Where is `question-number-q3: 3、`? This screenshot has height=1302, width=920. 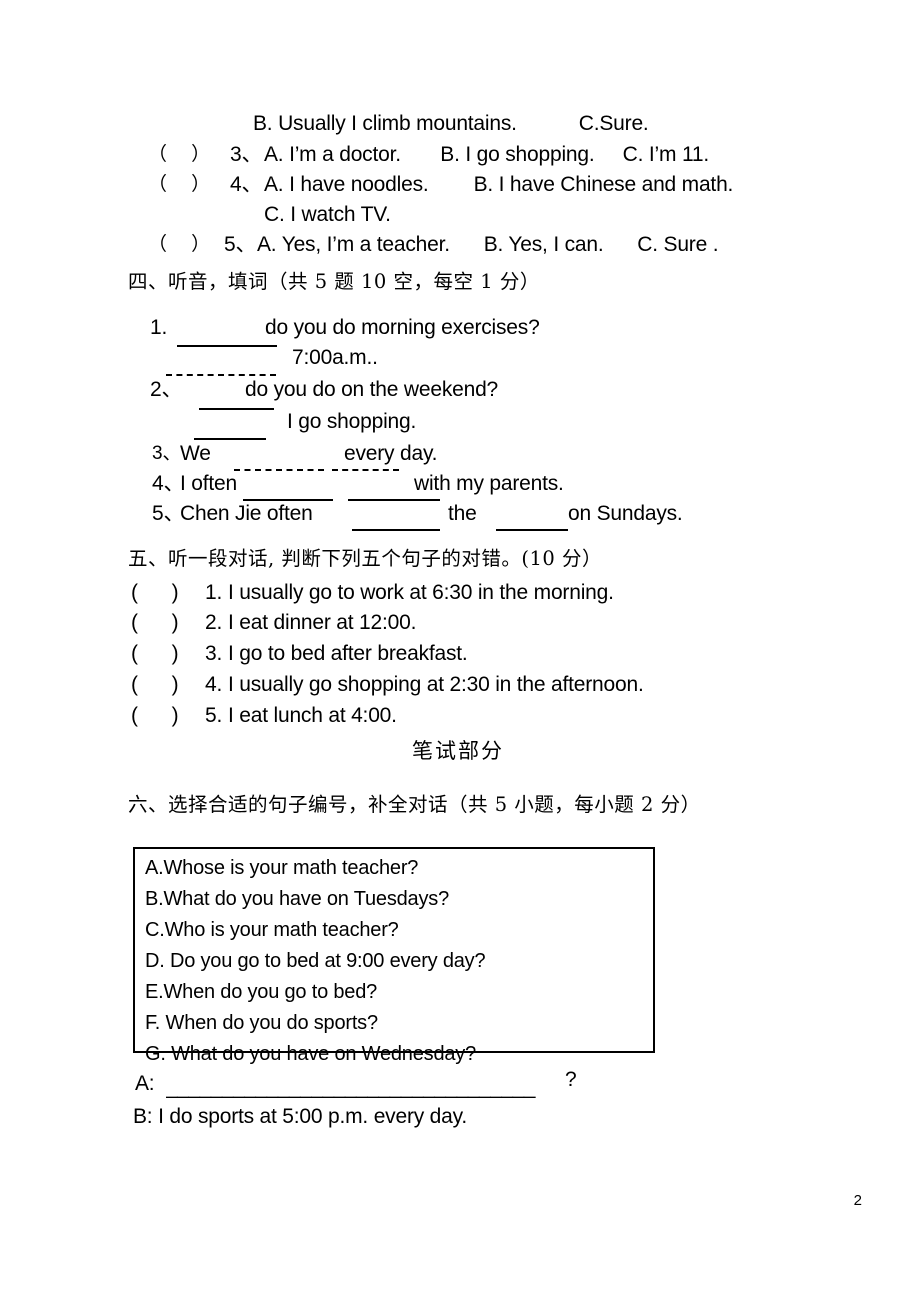 question-number-q3: 3、 is located at coordinates (246, 154).